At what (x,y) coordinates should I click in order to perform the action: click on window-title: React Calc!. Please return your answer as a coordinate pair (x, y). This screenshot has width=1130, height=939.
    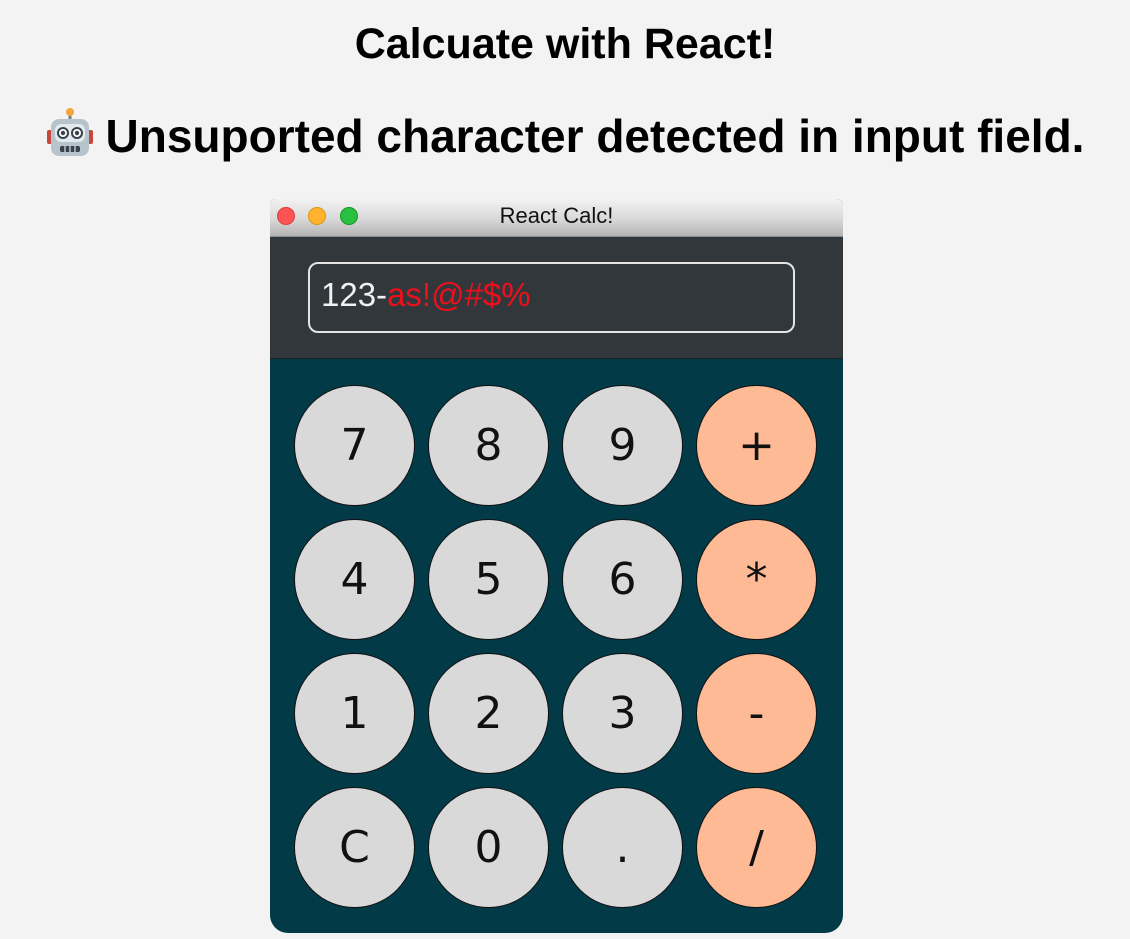
    Looking at the image, I should click on (556, 215).